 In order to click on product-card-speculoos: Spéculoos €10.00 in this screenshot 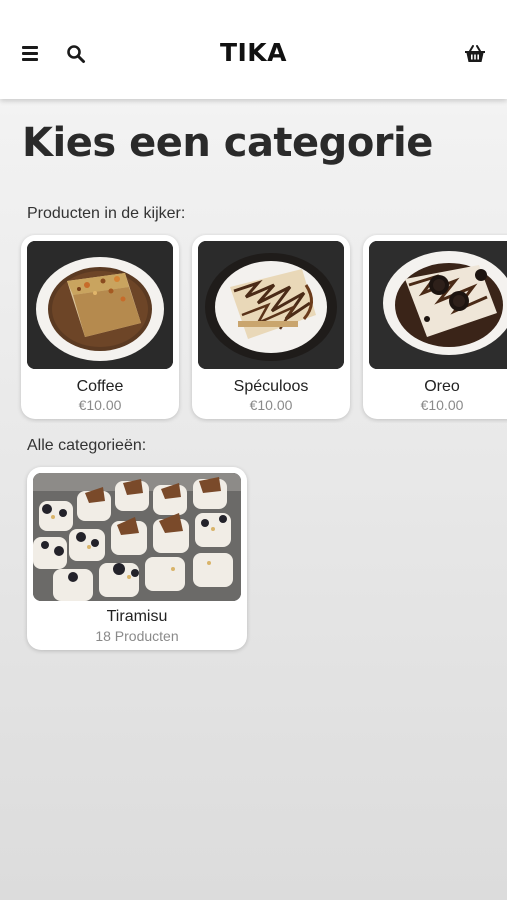, I will do `click(271, 327)`.